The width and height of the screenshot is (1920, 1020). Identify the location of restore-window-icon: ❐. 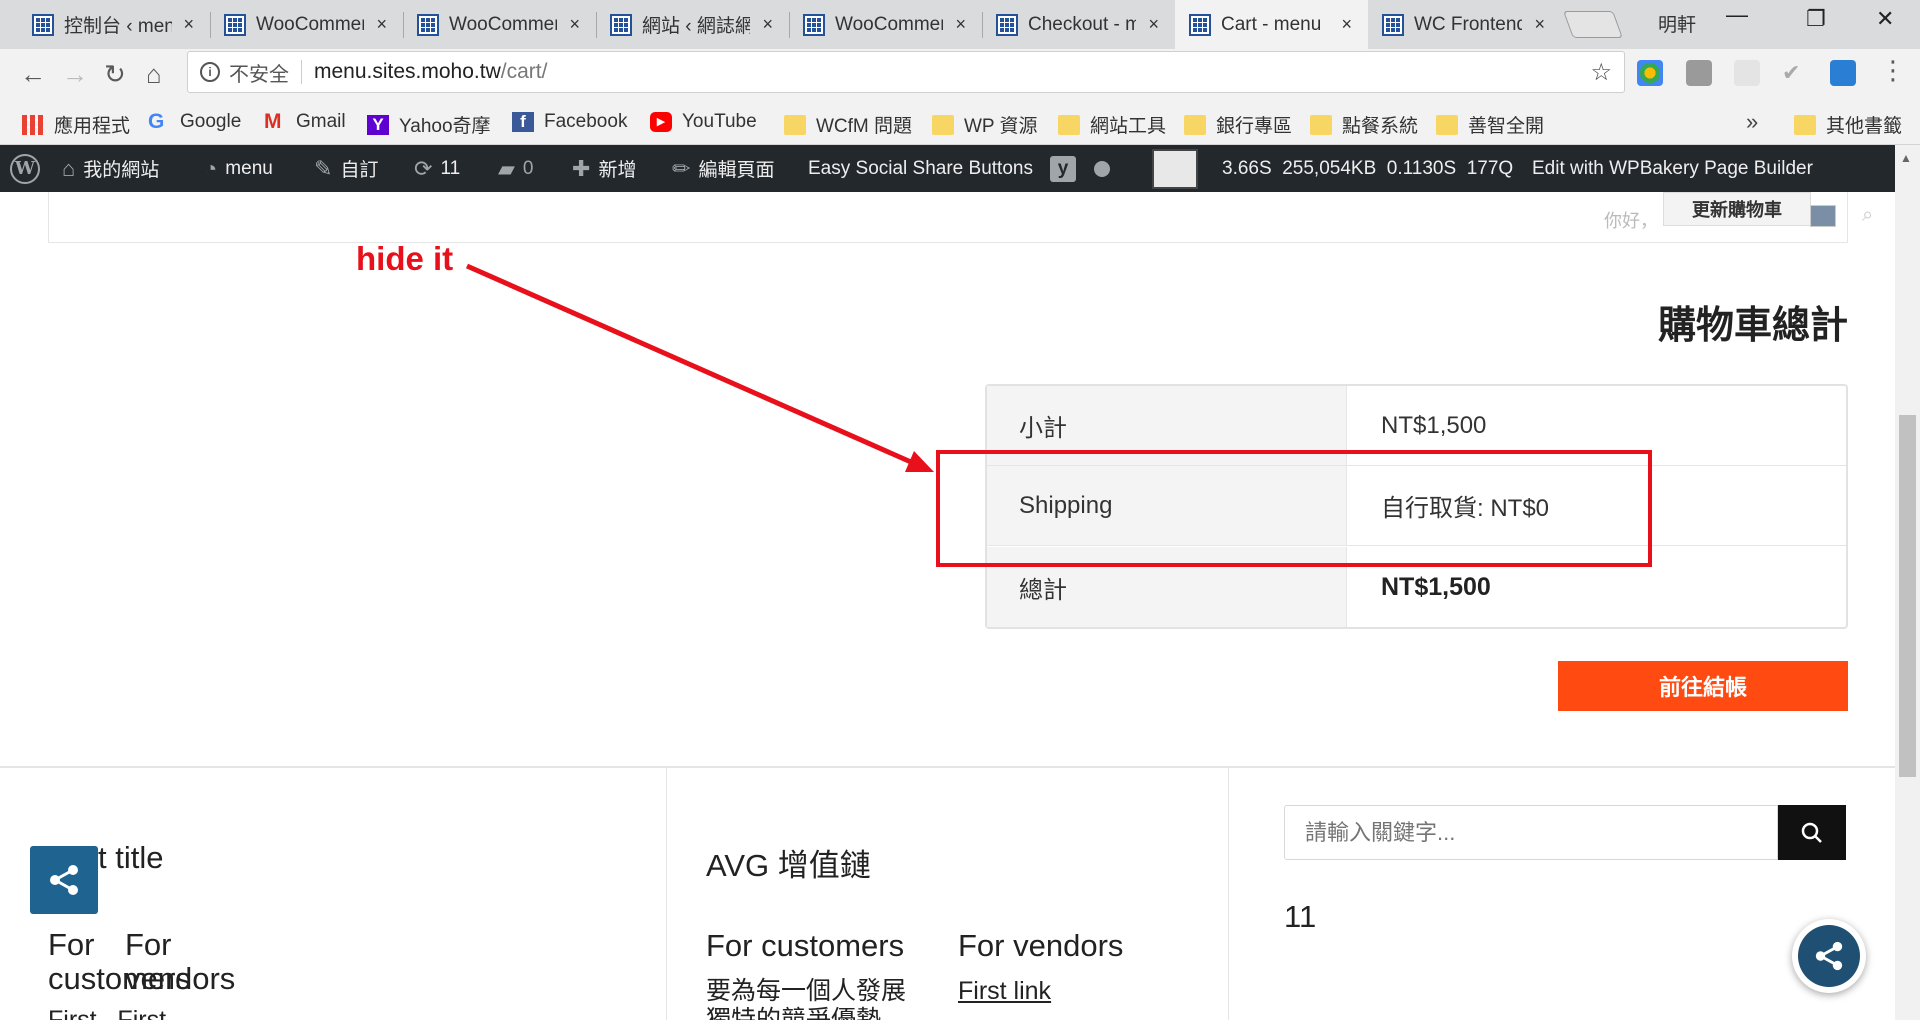
(1816, 19).